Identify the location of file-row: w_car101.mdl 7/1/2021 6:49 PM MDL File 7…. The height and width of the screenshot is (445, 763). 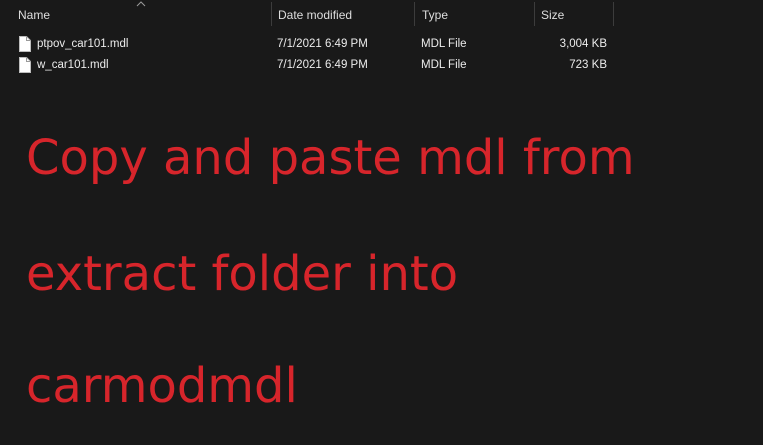
(381, 65).